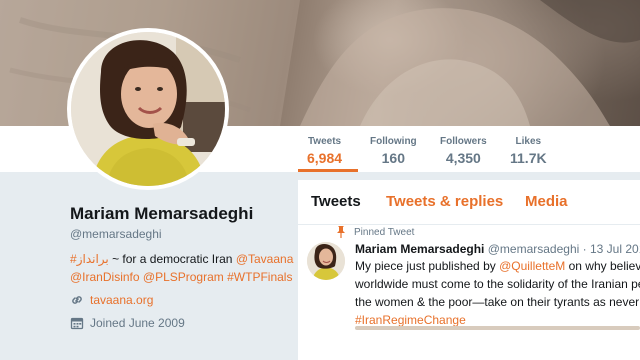 The height and width of the screenshot is (360, 640). I want to click on tweet-author: Mariam Memarsadeghi, so click(419, 249).